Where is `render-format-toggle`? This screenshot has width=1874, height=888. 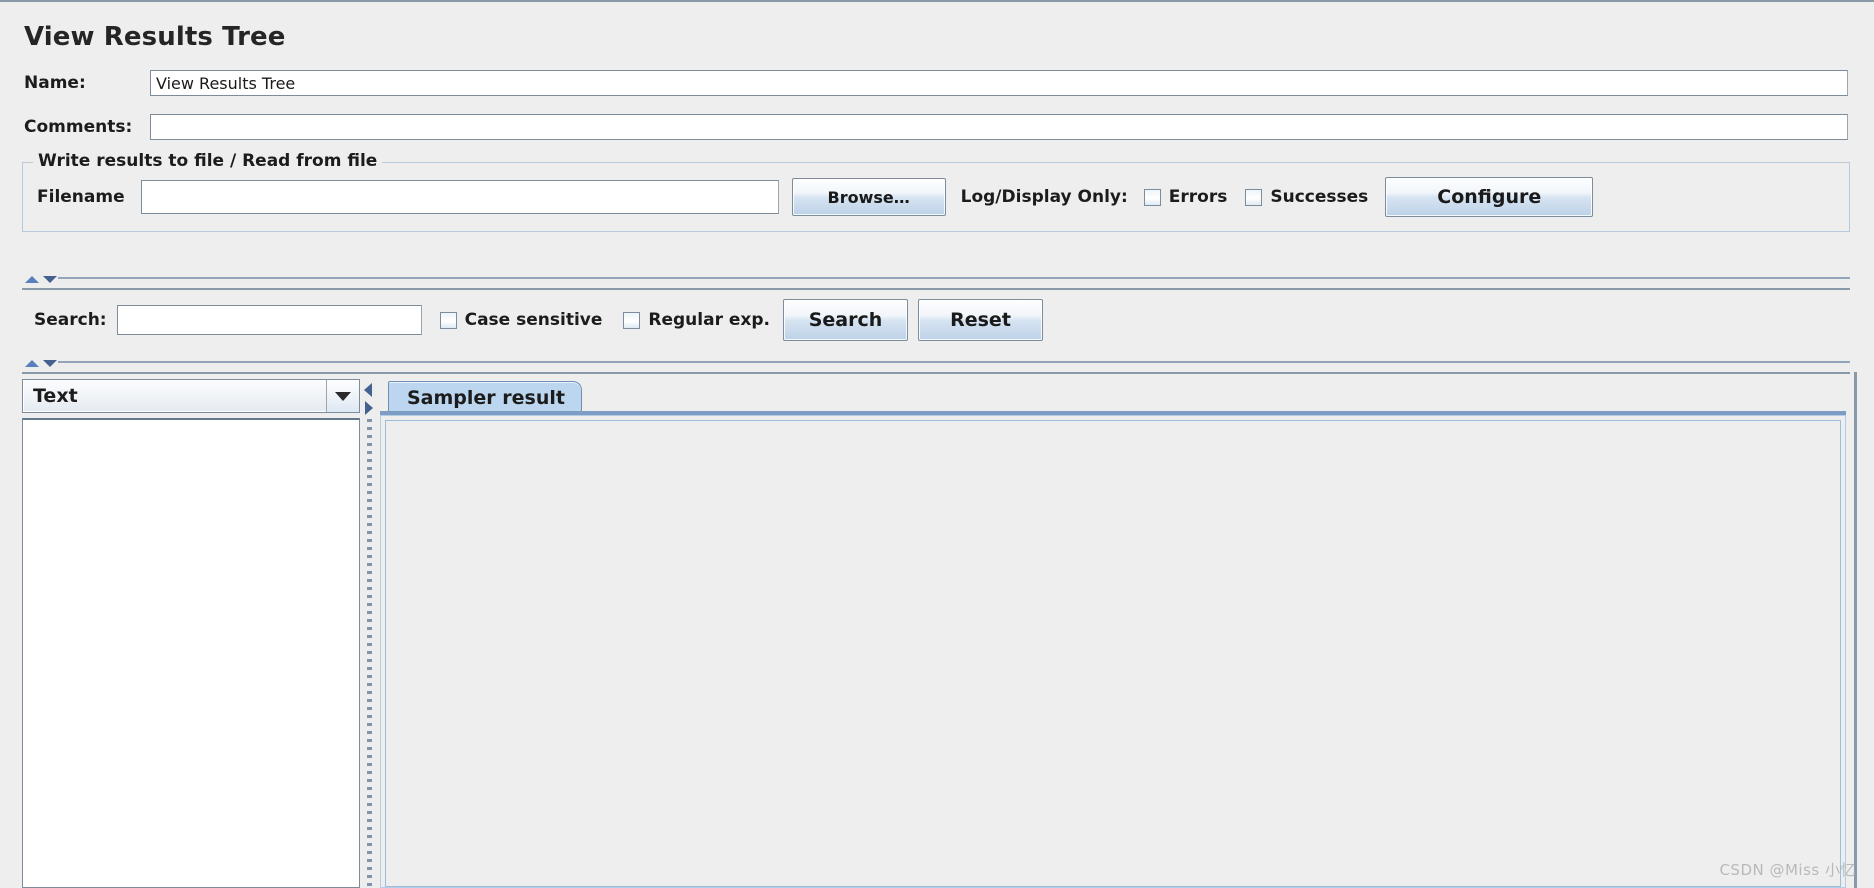 render-format-toggle is located at coordinates (342, 396).